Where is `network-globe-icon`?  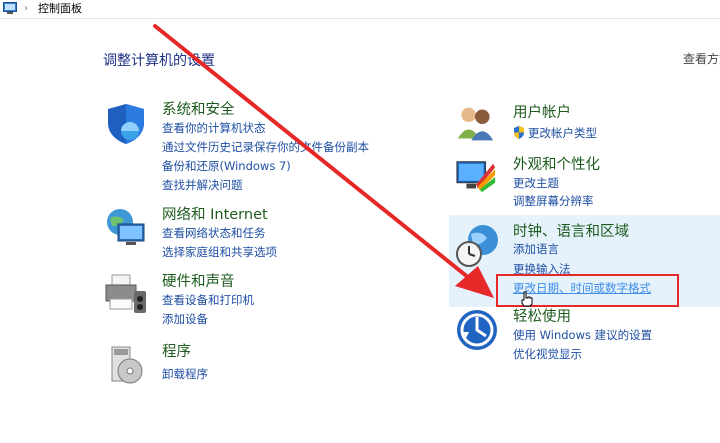 network-globe-icon is located at coordinates (126, 227).